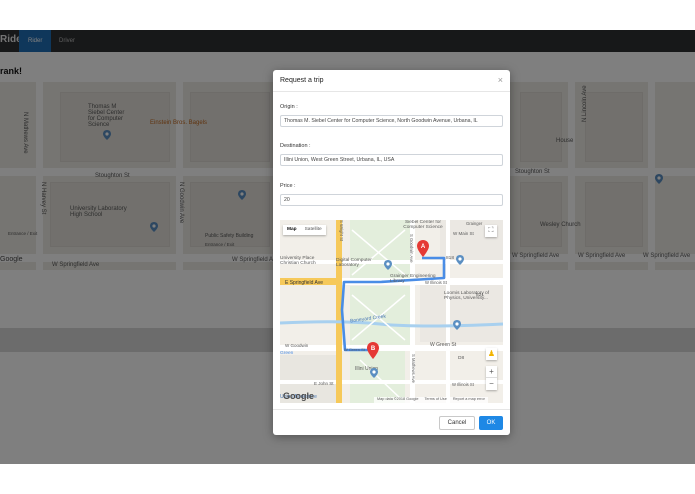  I want to click on map-label-green: Green, so click(287, 353).